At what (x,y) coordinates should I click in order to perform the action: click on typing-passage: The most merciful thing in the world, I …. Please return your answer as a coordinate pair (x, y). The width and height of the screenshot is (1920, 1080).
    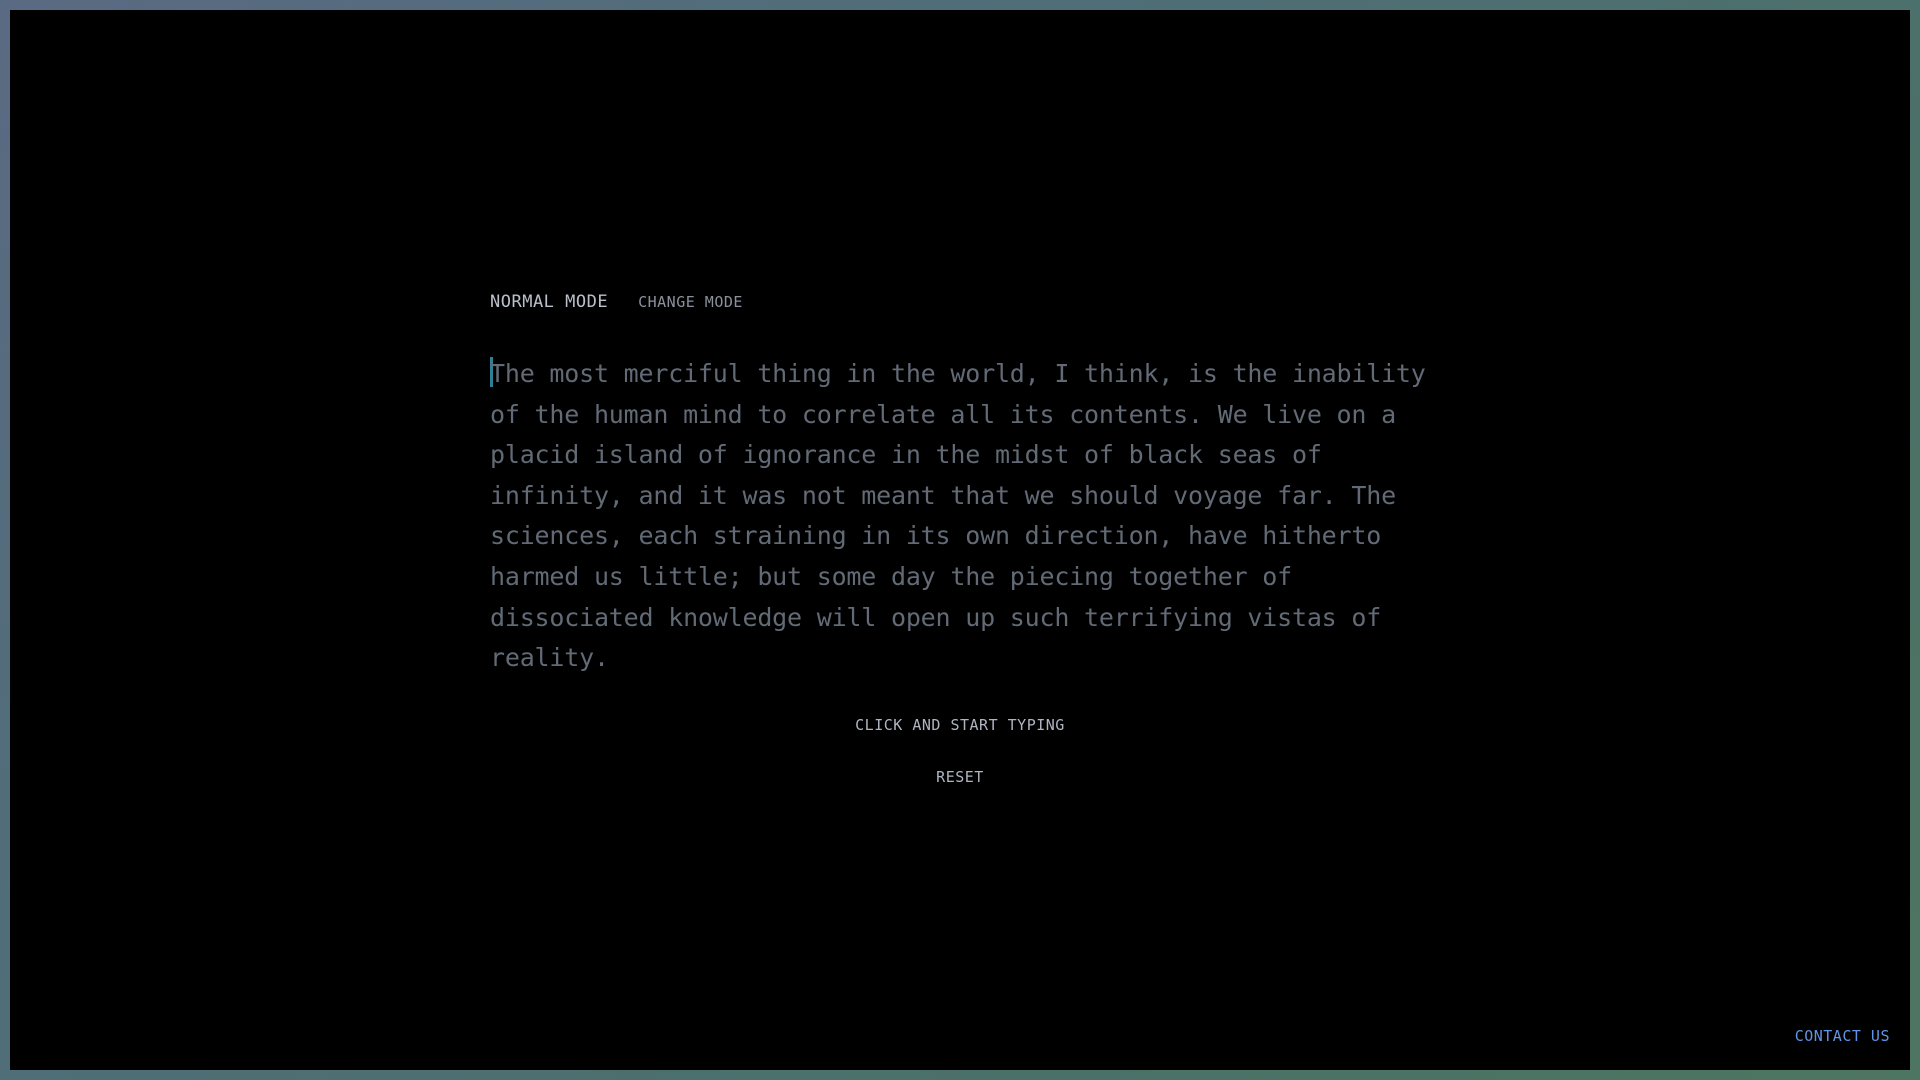
    Looking at the image, I should click on (960, 516).